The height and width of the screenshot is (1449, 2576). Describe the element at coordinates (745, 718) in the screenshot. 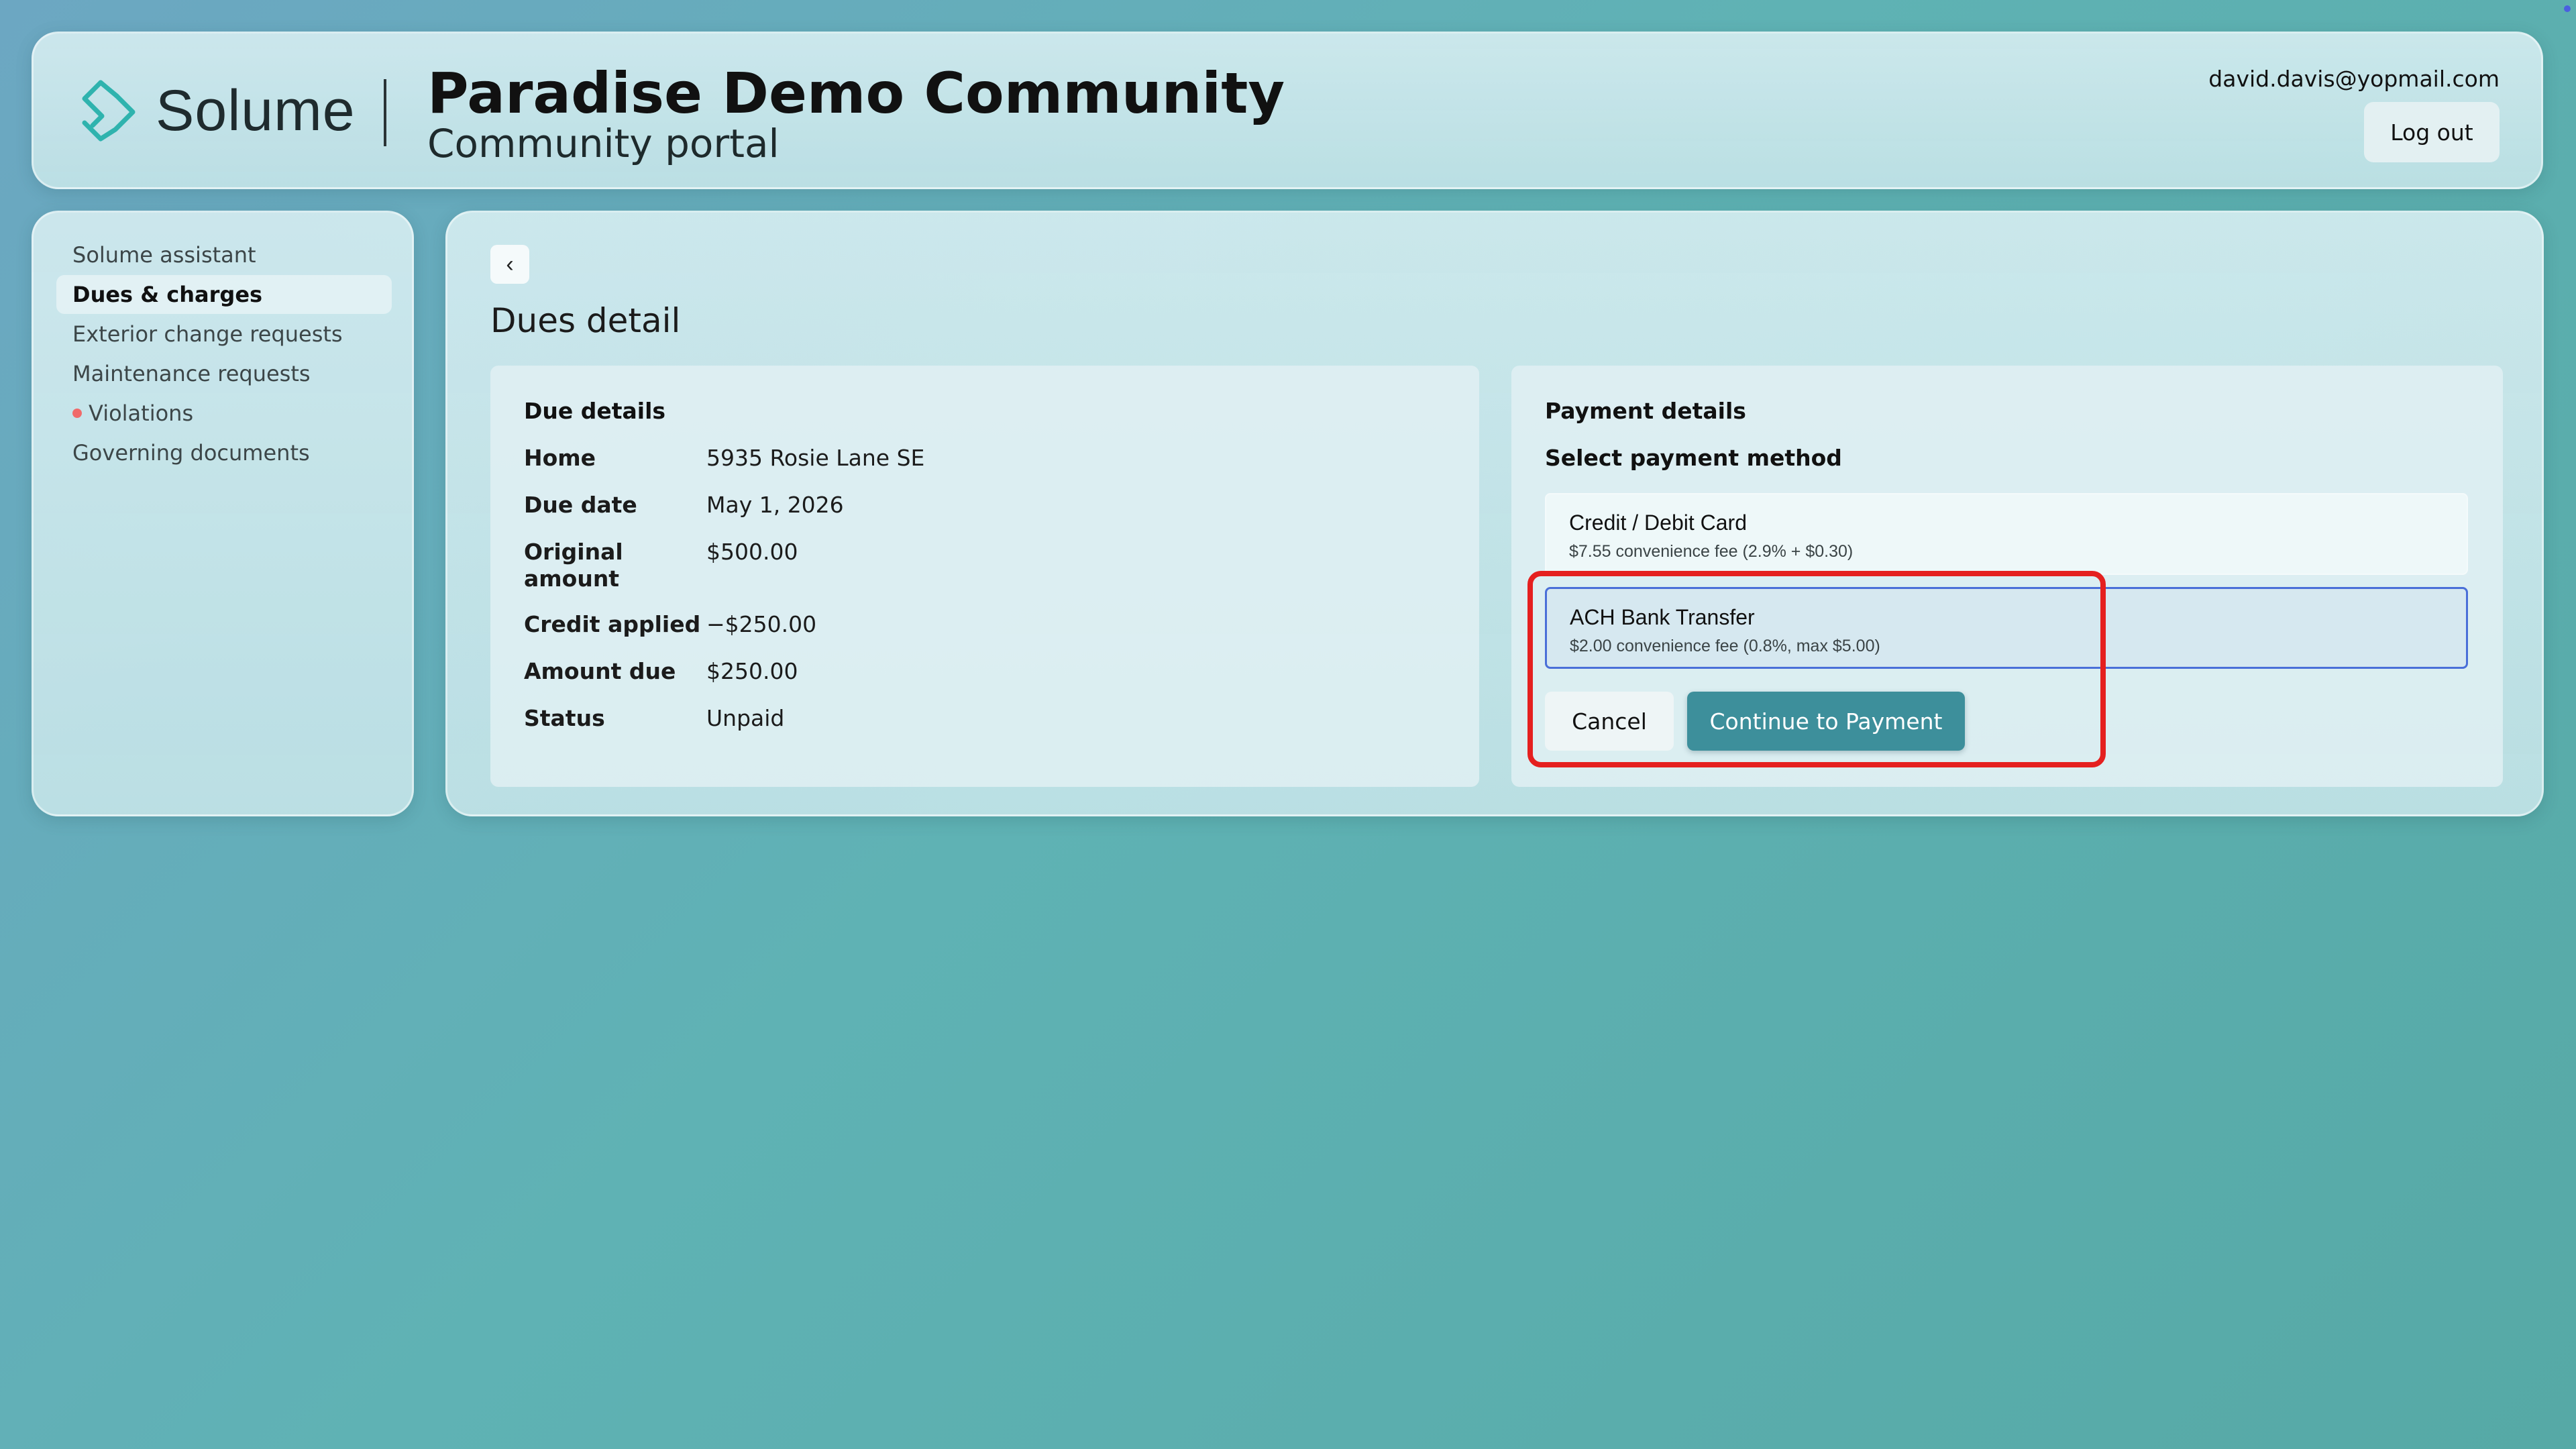

I see `status-value: Unpaid` at that location.